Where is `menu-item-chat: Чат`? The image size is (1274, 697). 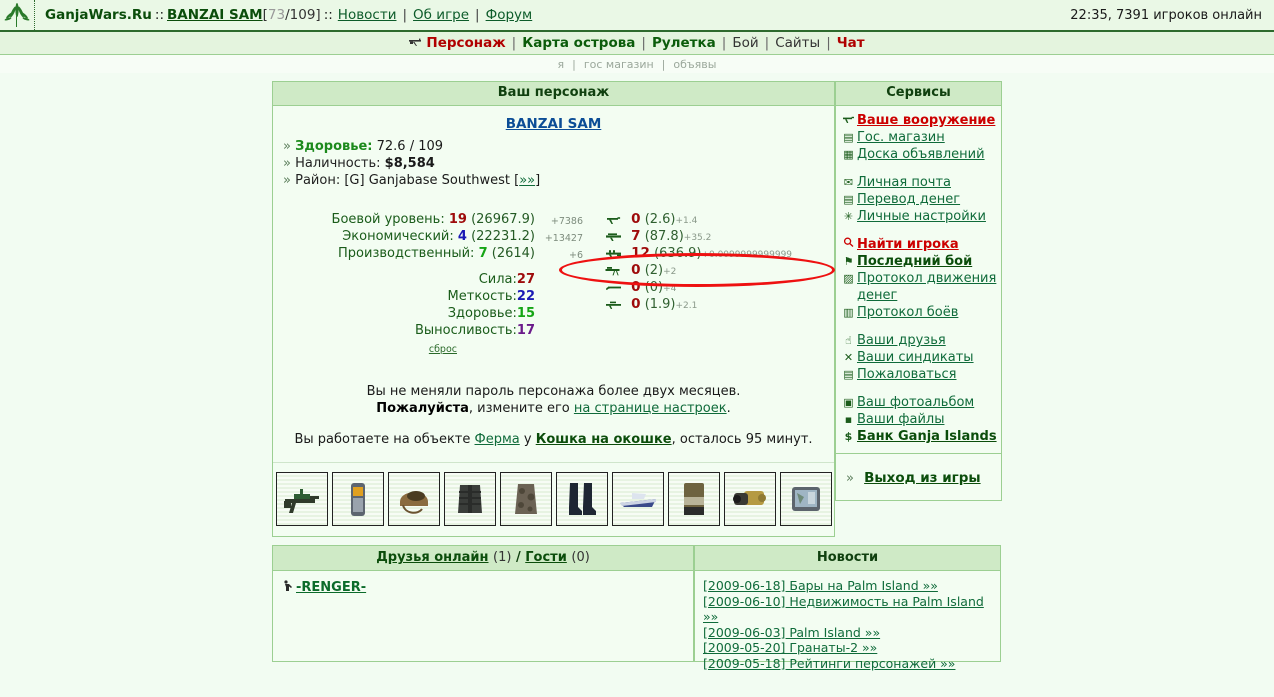
menu-item-chat: Чат is located at coordinates (851, 43).